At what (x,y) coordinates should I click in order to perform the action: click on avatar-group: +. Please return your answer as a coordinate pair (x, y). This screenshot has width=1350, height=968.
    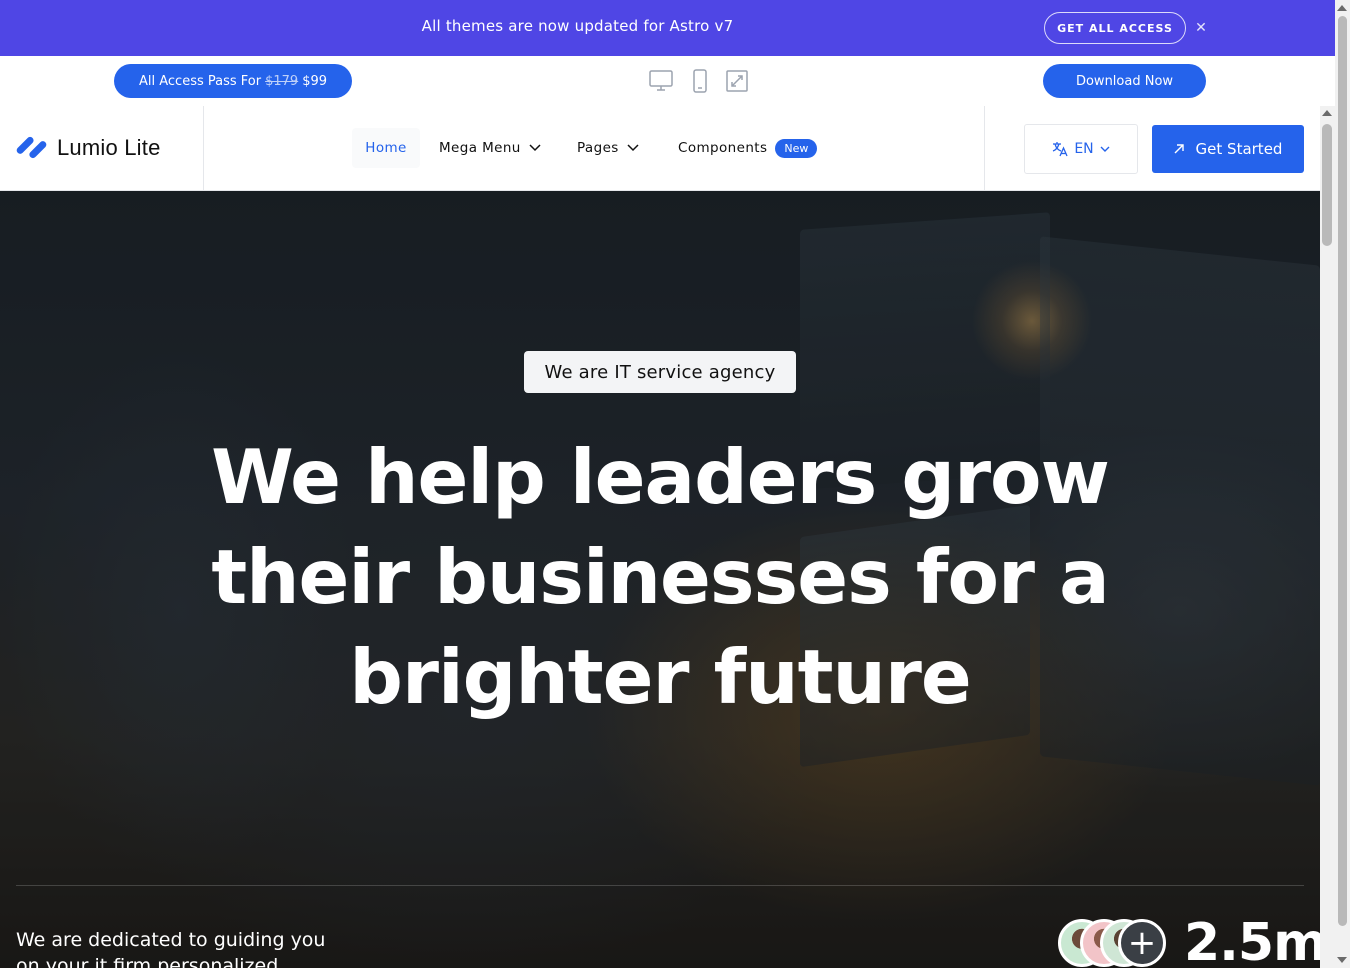
    Looking at the image, I should click on (1113, 943).